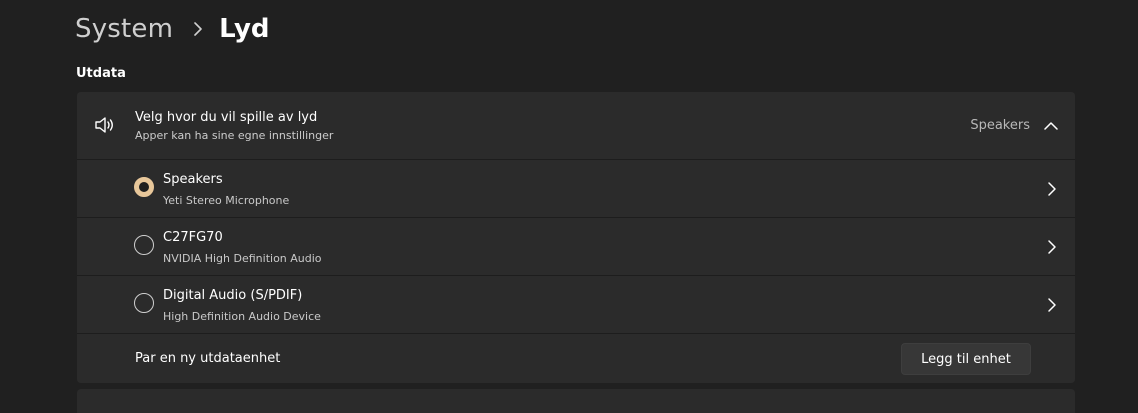 This screenshot has height=413, width=1138. I want to click on pair-new-output-row: Par en ny utdataenhet Legg til enhet, so click(576, 358).